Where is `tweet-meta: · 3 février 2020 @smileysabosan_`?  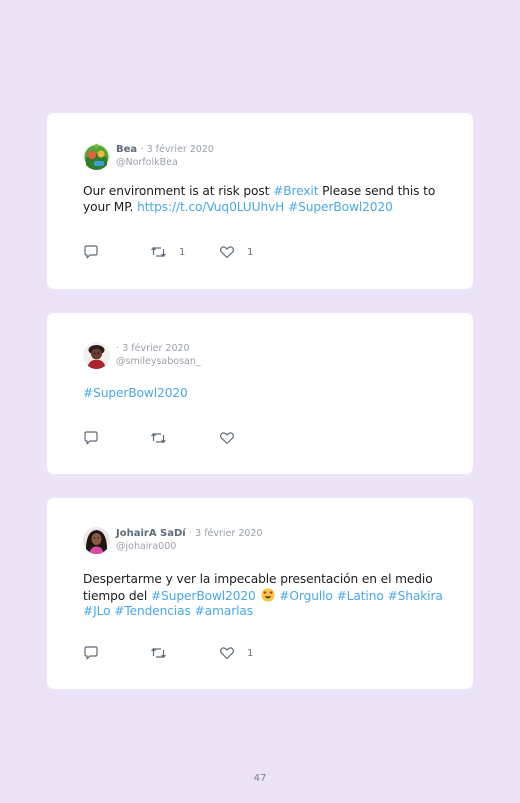 tweet-meta: · 3 février 2020 @smileysabosan_ is located at coordinates (158, 355).